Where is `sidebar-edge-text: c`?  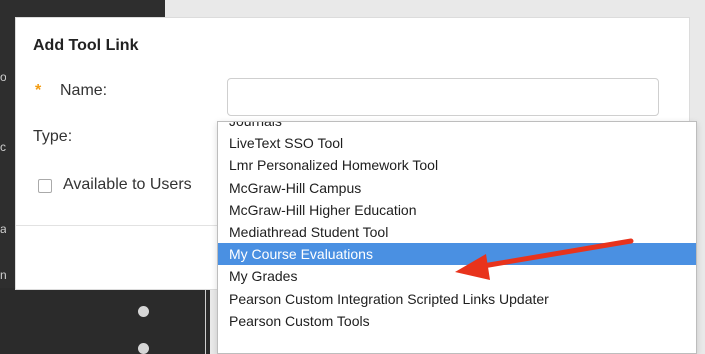 sidebar-edge-text: c is located at coordinates (3, 147).